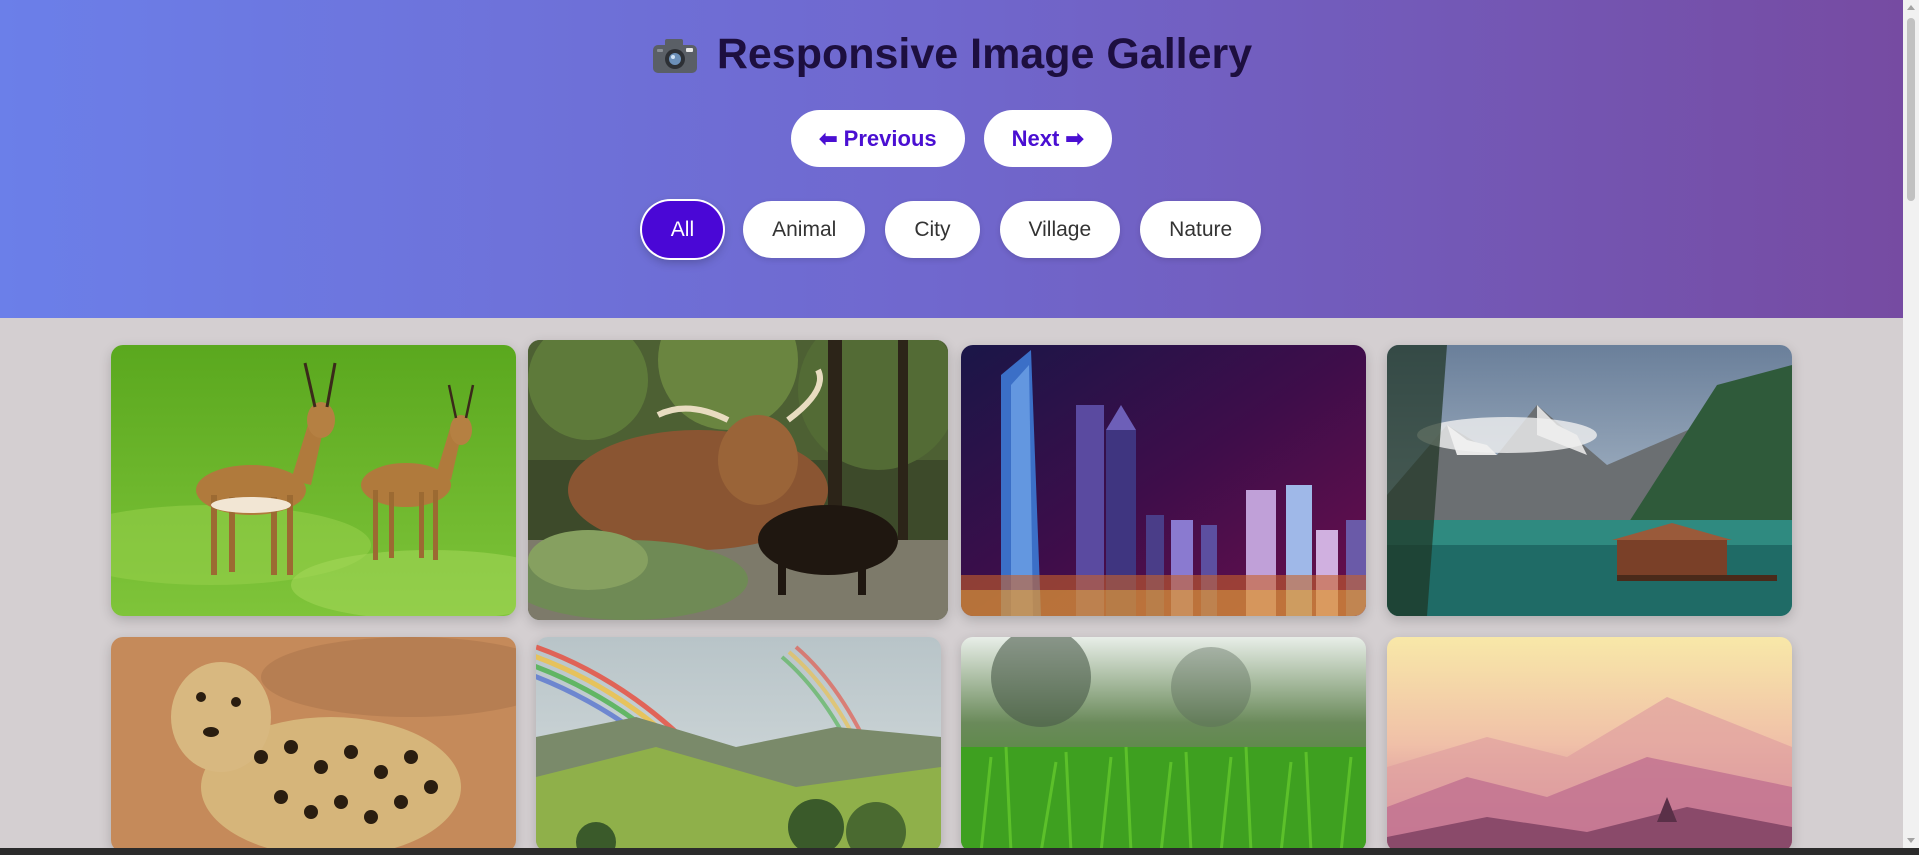 This screenshot has height=855, width=1919. What do you see at coordinates (1589, 744) in the screenshot?
I see `gallery-image-misty-mountains` at bounding box center [1589, 744].